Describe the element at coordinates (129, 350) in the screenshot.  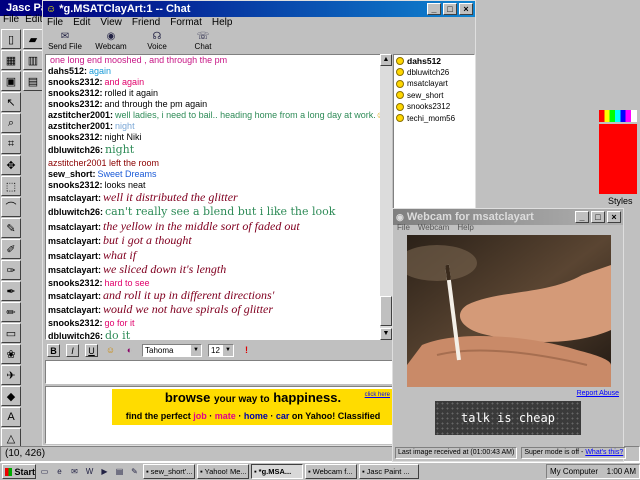
I see `color-picker-icon: ◐` at that location.